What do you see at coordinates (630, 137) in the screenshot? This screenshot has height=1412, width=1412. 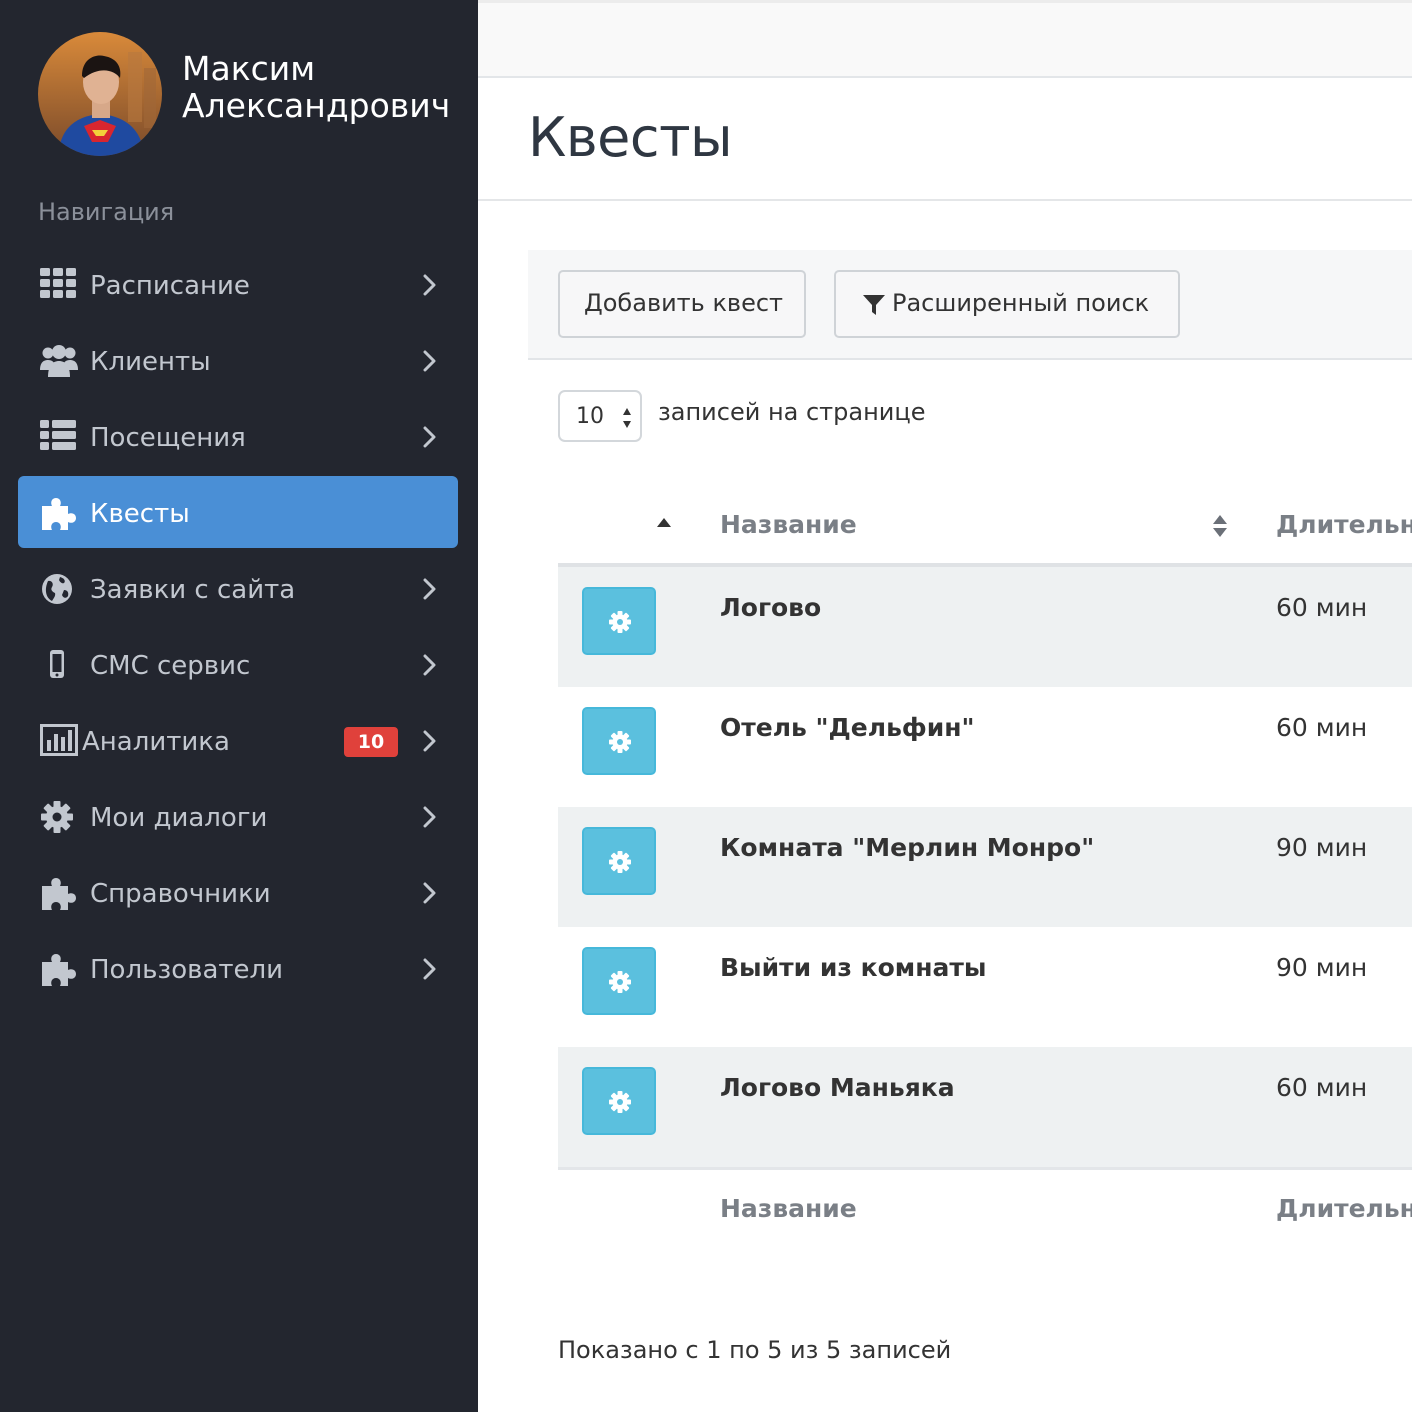 I see `page-title: Квесты` at bounding box center [630, 137].